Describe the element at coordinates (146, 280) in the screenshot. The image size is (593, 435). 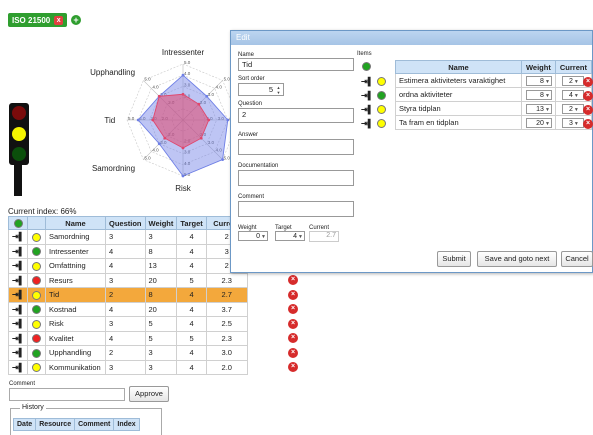
I see `table-row: ⇥▌ Resurs 3 20 5 2.3` at that location.